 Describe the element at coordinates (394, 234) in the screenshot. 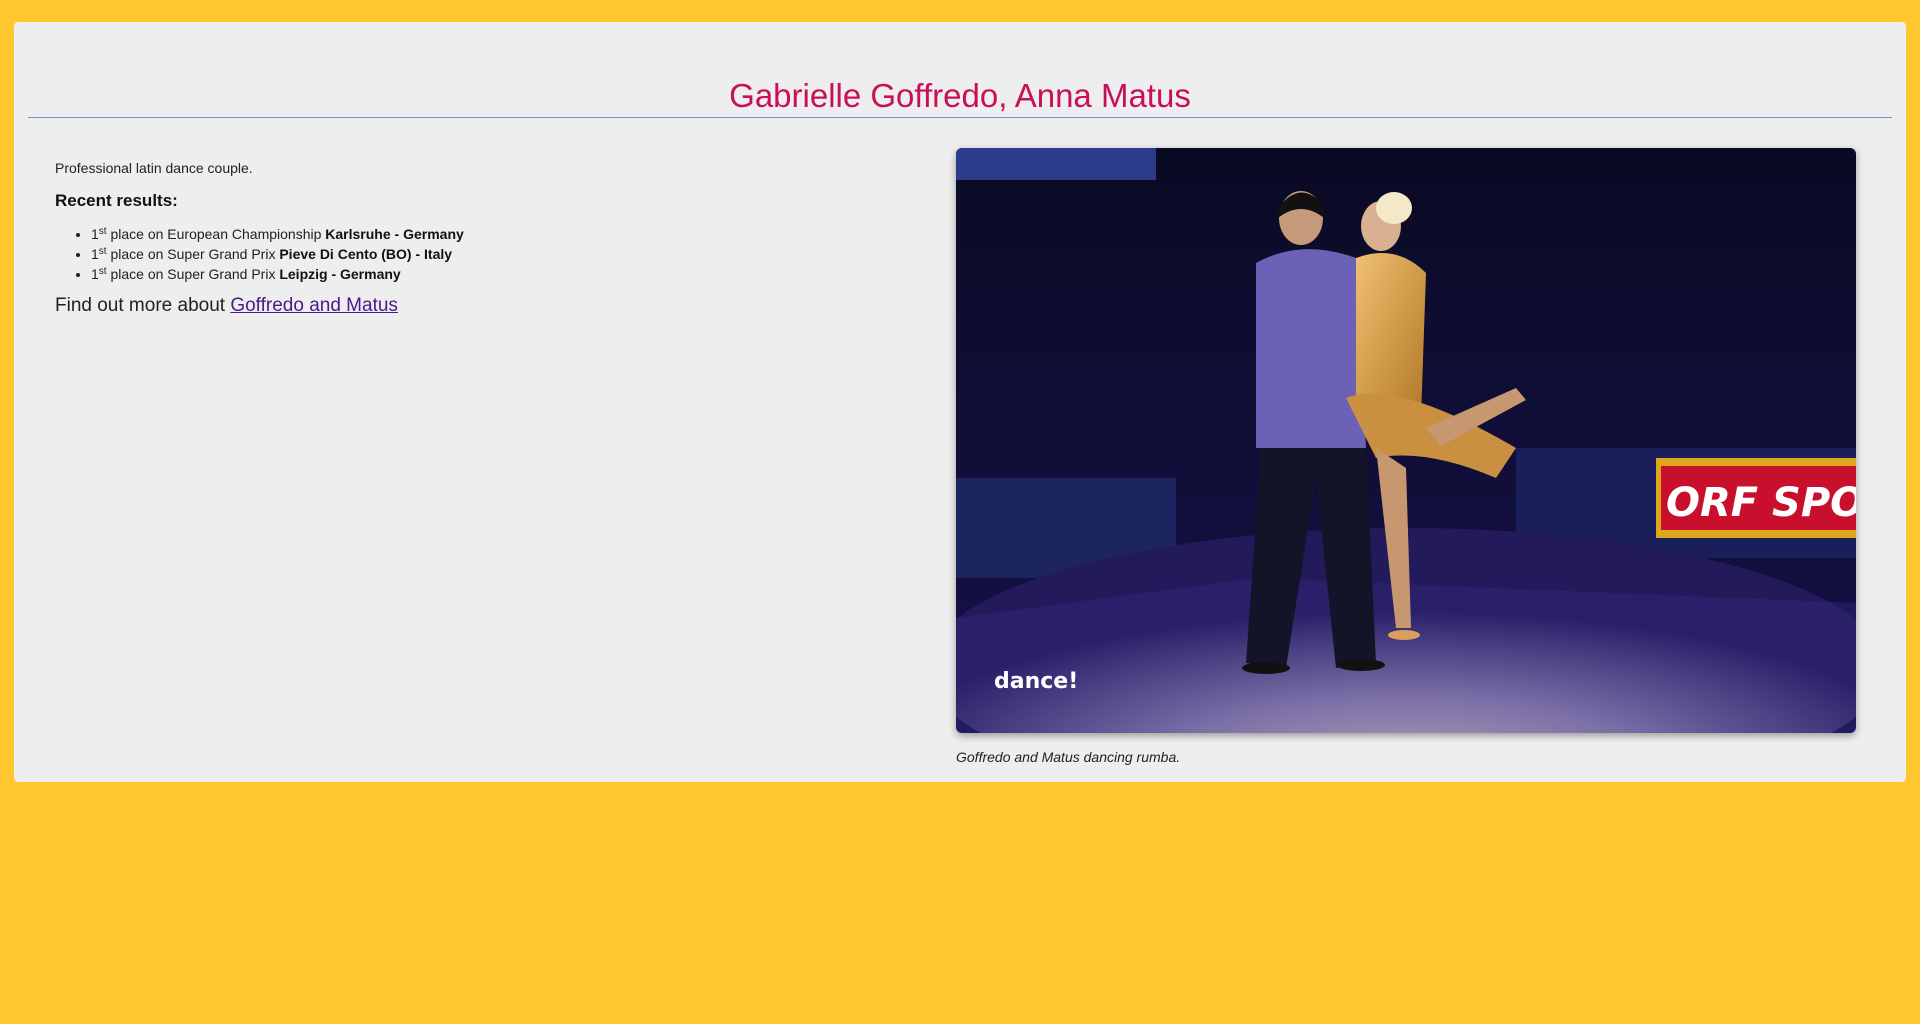

I see `result-location: Karlsruhe - Germany` at that location.